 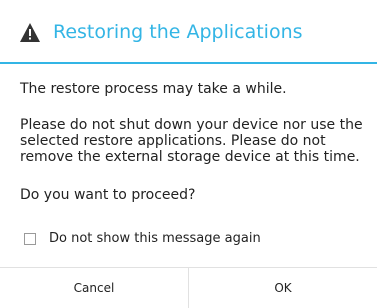 I want to click on warning-triangle-icon, so click(x=30, y=32).